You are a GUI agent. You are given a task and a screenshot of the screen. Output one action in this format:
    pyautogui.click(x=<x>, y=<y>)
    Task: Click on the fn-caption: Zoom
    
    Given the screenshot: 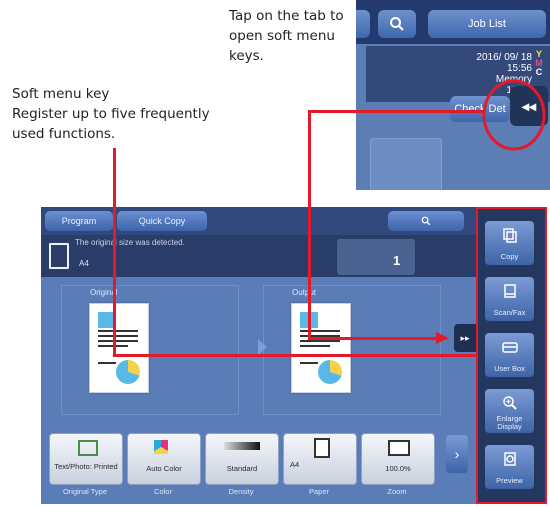 What is the action you would take?
    pyautogui.click(x=397, y=491)
    